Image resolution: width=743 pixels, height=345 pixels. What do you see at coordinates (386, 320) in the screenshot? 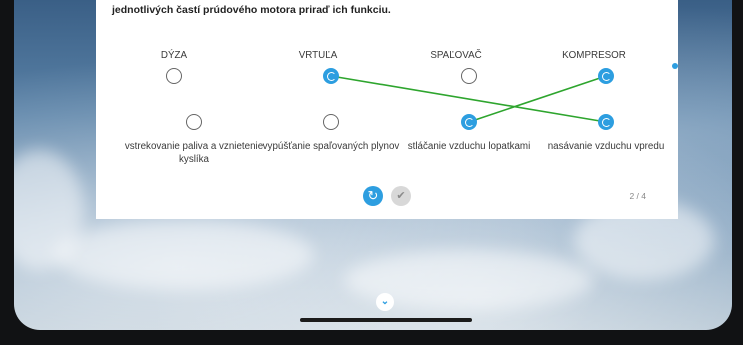
I see `home-indicator` at bounding box center [386, 320].